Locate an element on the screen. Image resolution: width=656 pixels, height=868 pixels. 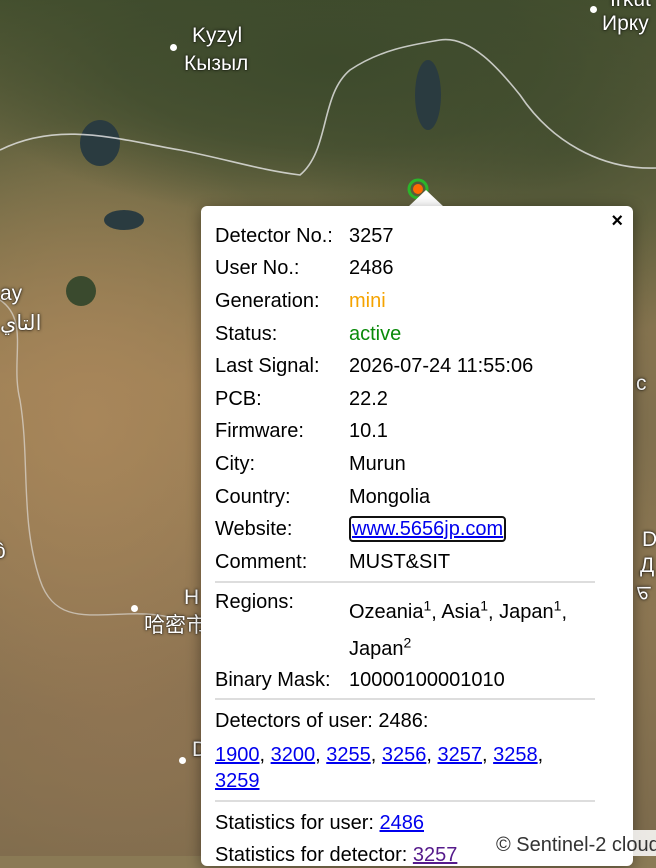
field-value: 22.2 is located at coordinates (368, 398).